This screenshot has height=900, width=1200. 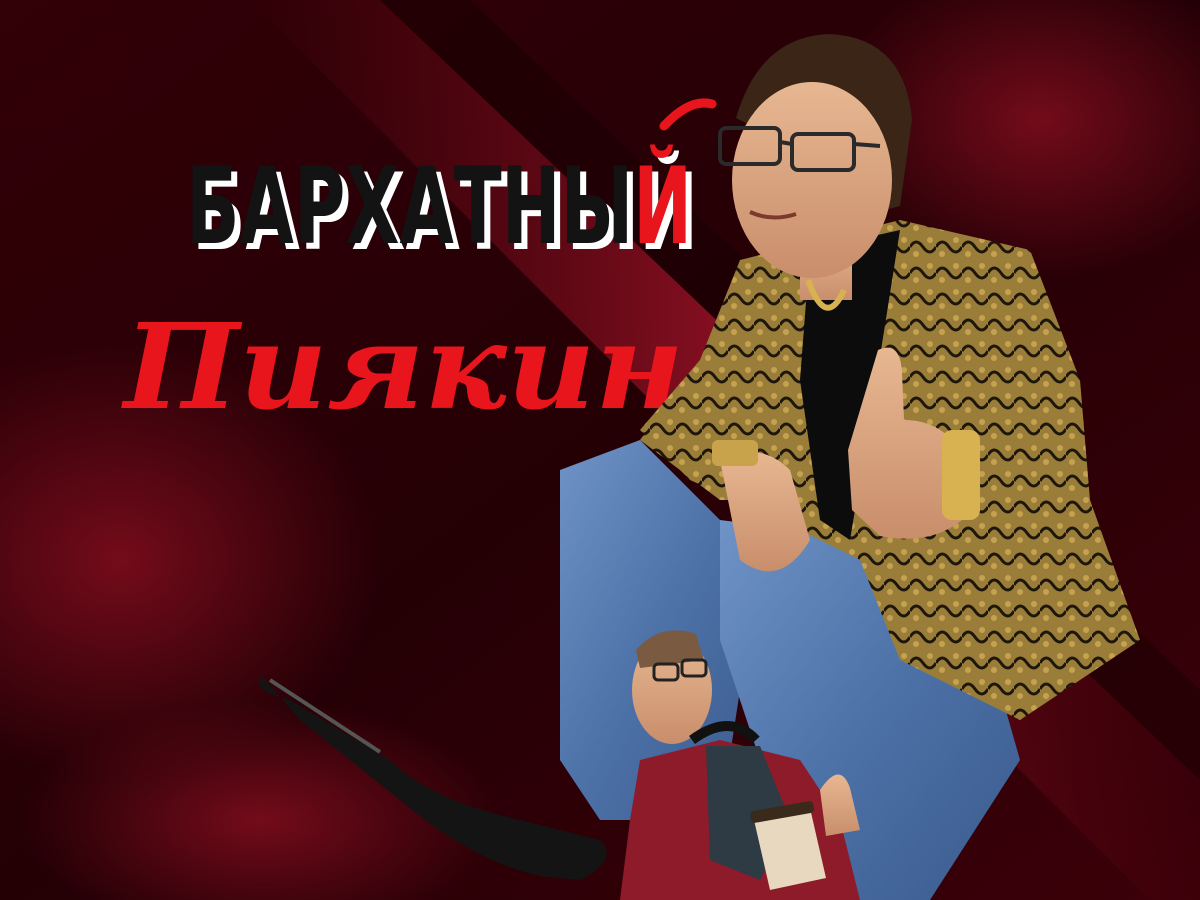 What do you see at coordinates (662, 206) in the screenshot?
I see `title-accent-letter: Й` at bounding box center [662, 206].